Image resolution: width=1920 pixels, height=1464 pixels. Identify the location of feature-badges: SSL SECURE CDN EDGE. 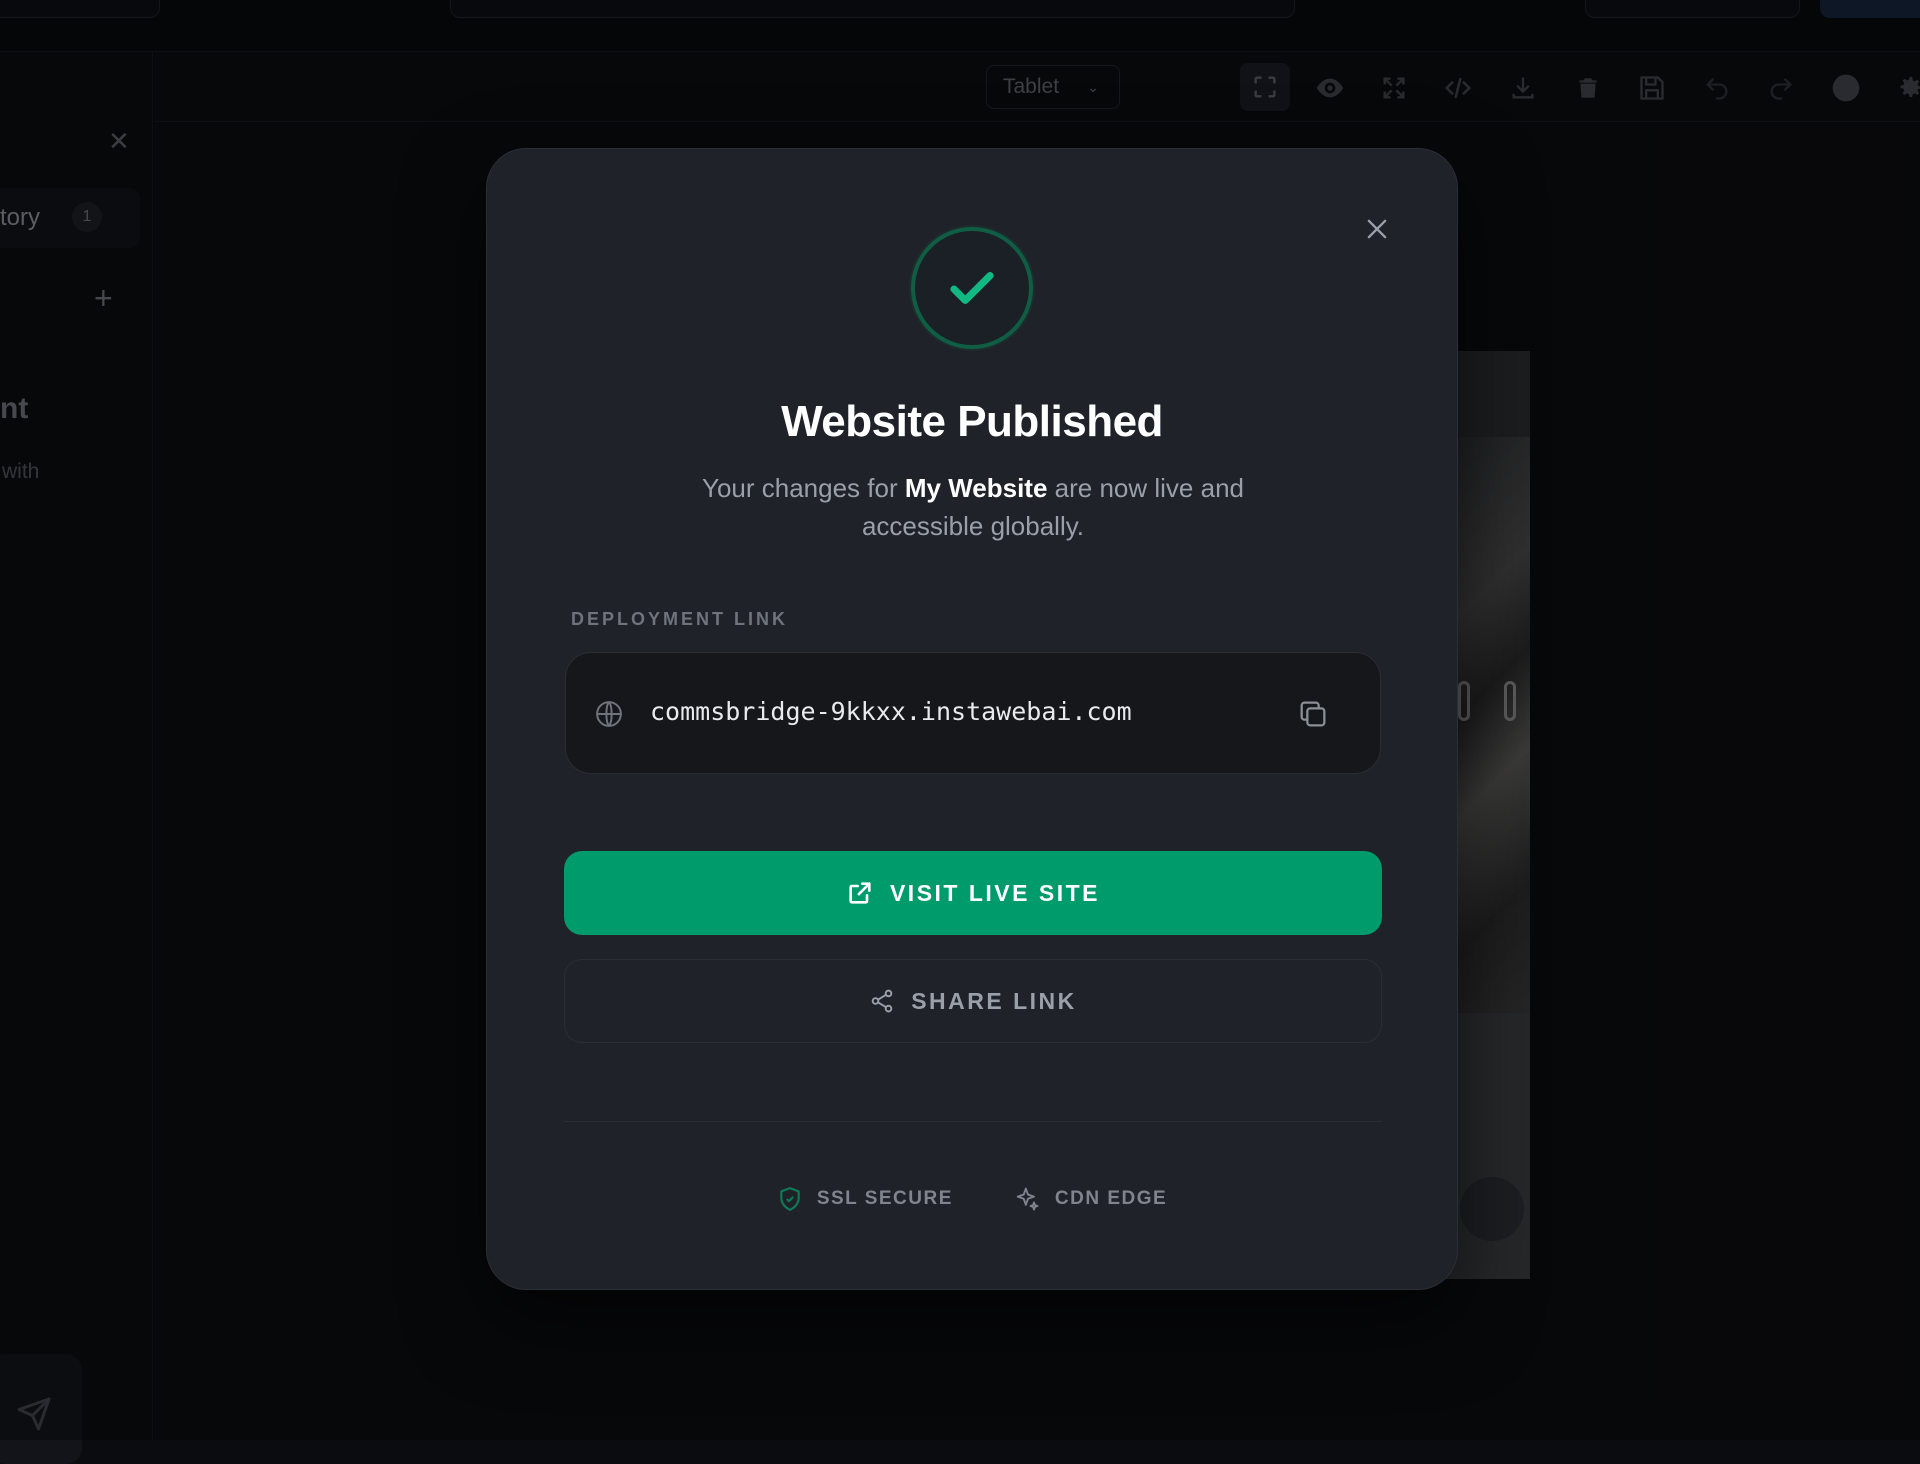
(972, 1199).